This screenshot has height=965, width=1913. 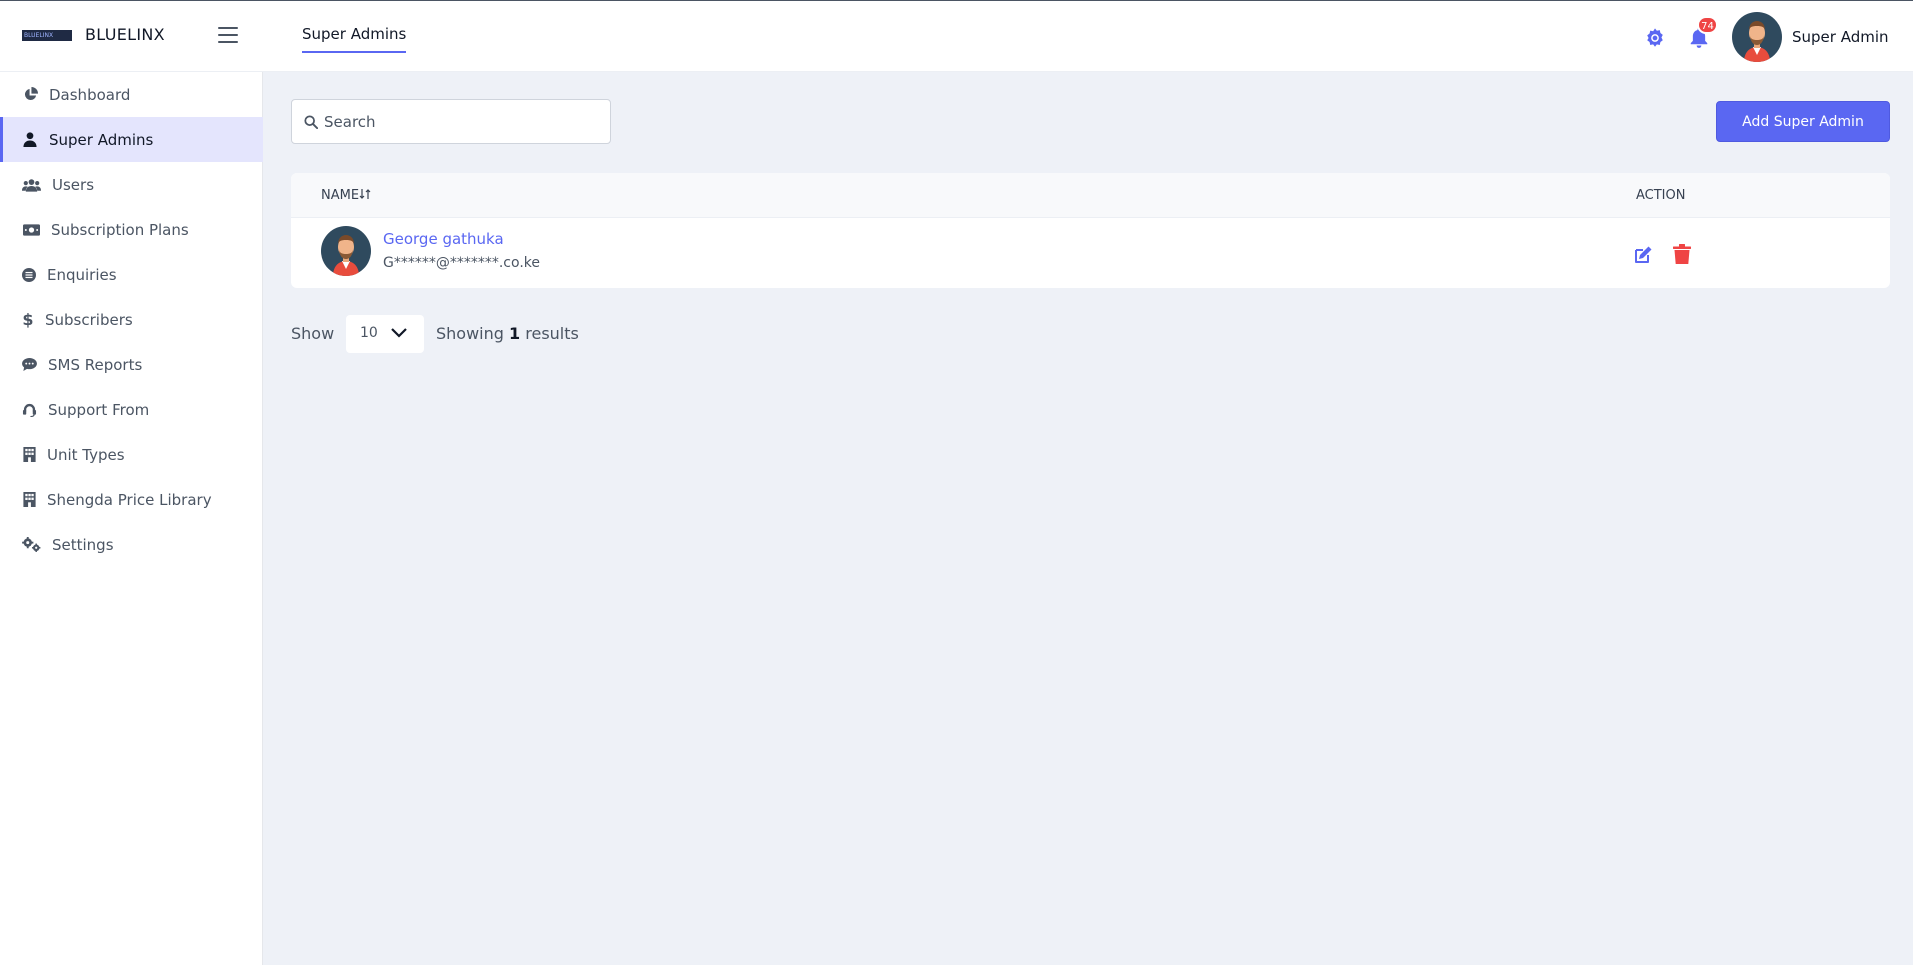 I want to click on sidebar-item-label: Users, so click(x=73, y=184).